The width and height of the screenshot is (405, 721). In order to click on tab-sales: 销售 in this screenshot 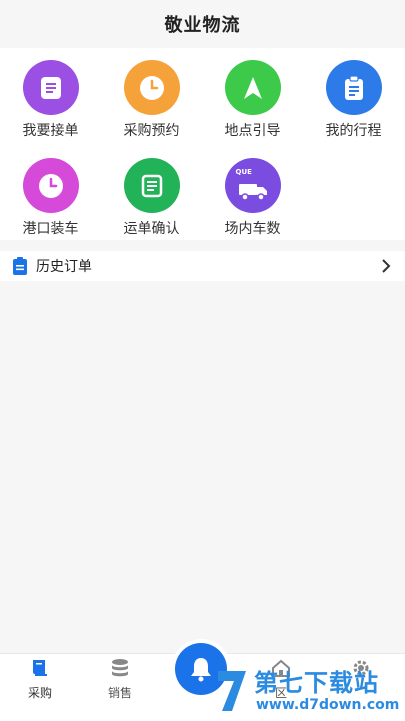, I will do `click(120, 686)`.